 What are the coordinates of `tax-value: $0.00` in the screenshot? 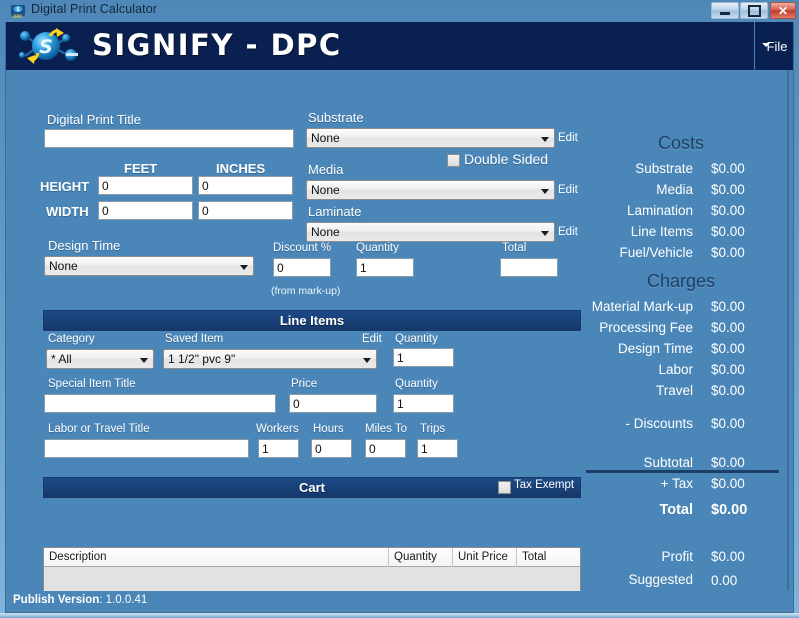 It's located at (728, 483).